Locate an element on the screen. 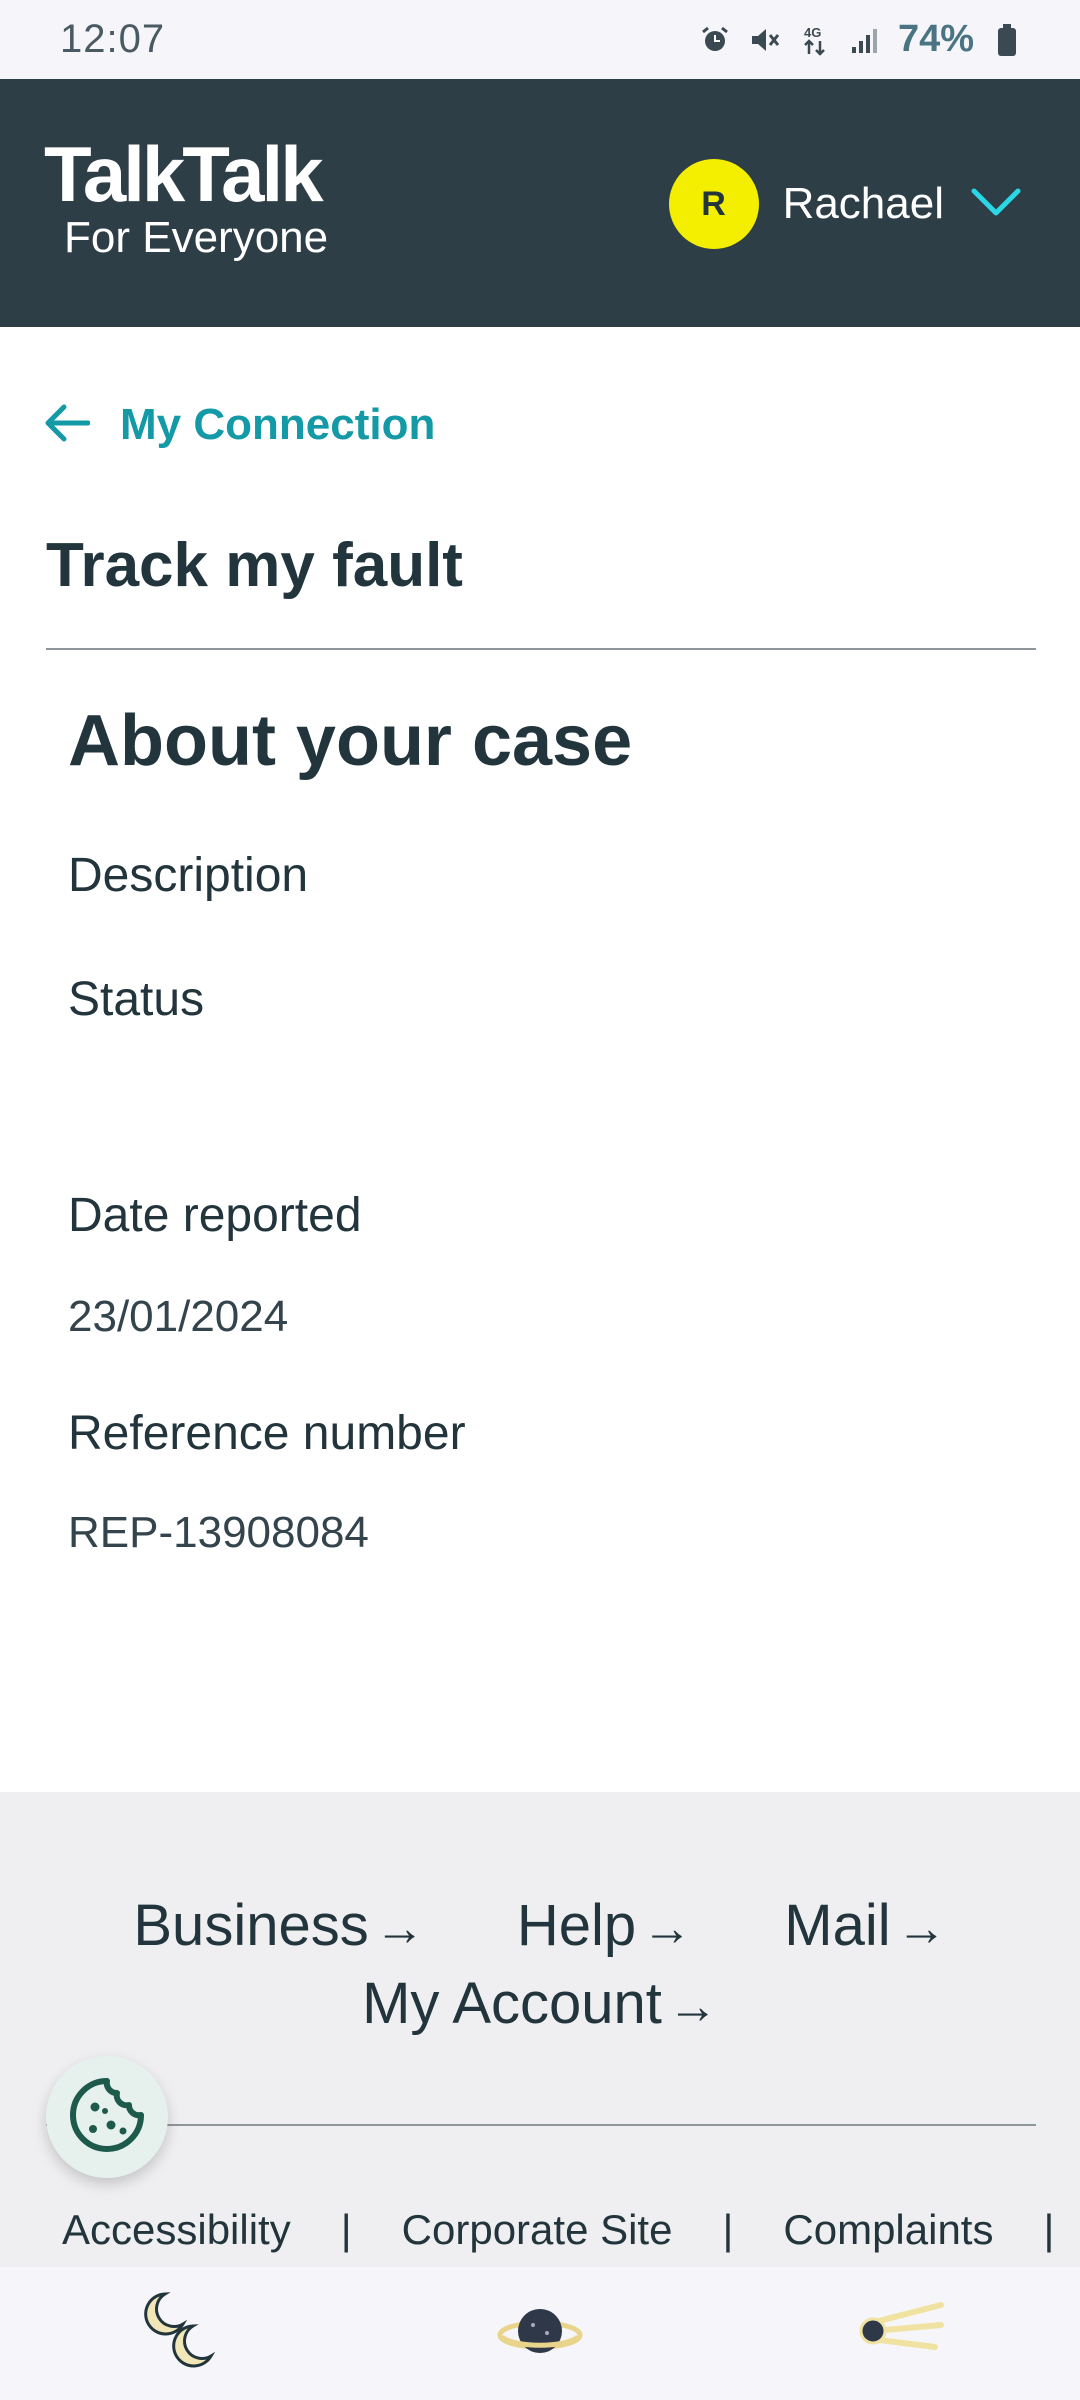  battery-icon is located at coordinates (1007, 40).